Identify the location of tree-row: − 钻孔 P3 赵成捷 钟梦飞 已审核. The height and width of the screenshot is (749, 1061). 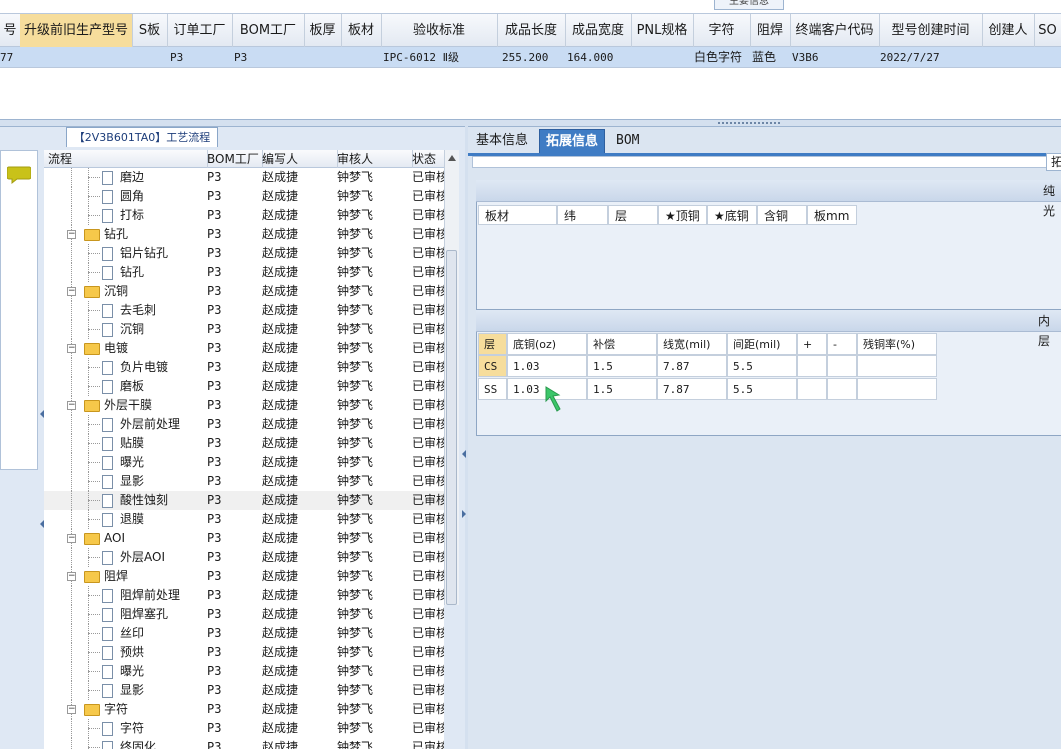
(244, 234).